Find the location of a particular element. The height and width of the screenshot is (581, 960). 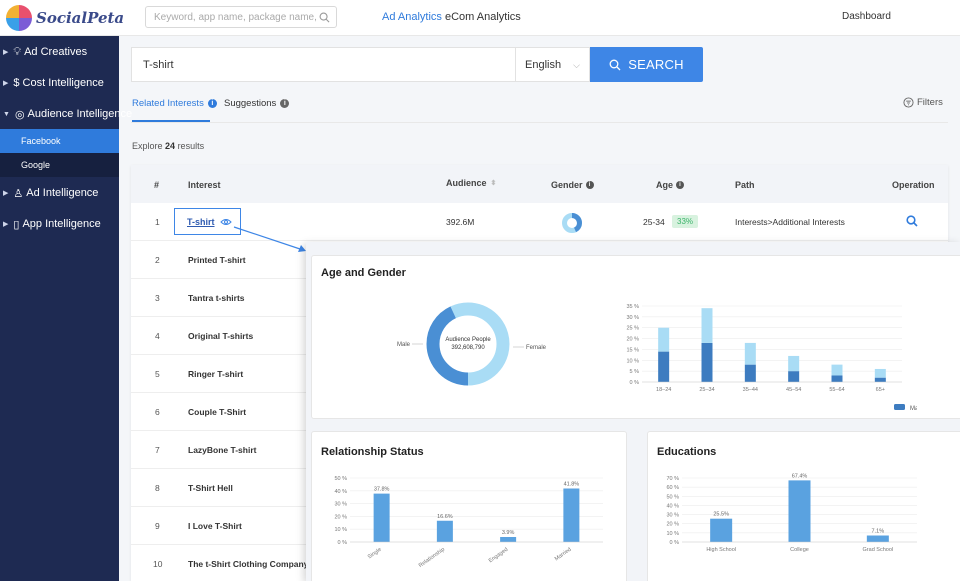

column-header-gender: Gender i is located at coordinates (572, 185).